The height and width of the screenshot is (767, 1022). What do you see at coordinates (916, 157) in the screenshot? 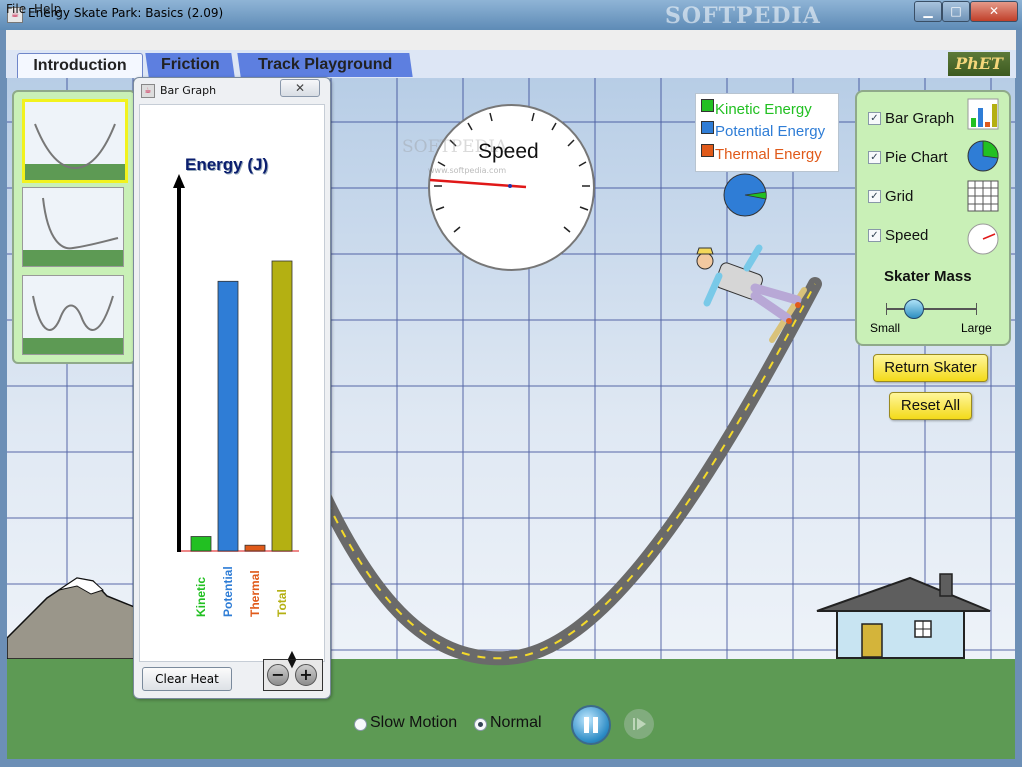
I see `pie-chart-label: Pie Chart` at bounding box center [916, 157].